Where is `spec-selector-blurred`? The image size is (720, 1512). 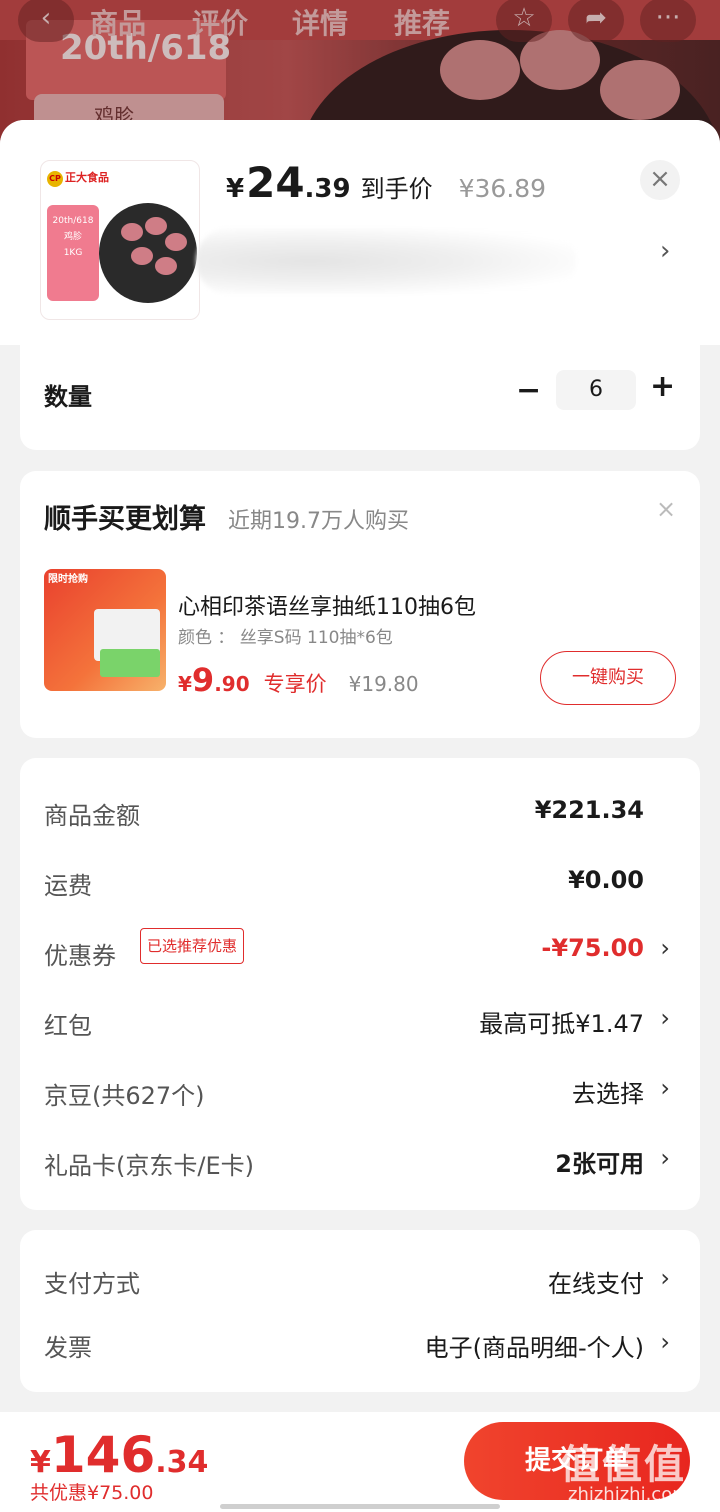
spec-selector-blurred is located at coordinates (386, 261).